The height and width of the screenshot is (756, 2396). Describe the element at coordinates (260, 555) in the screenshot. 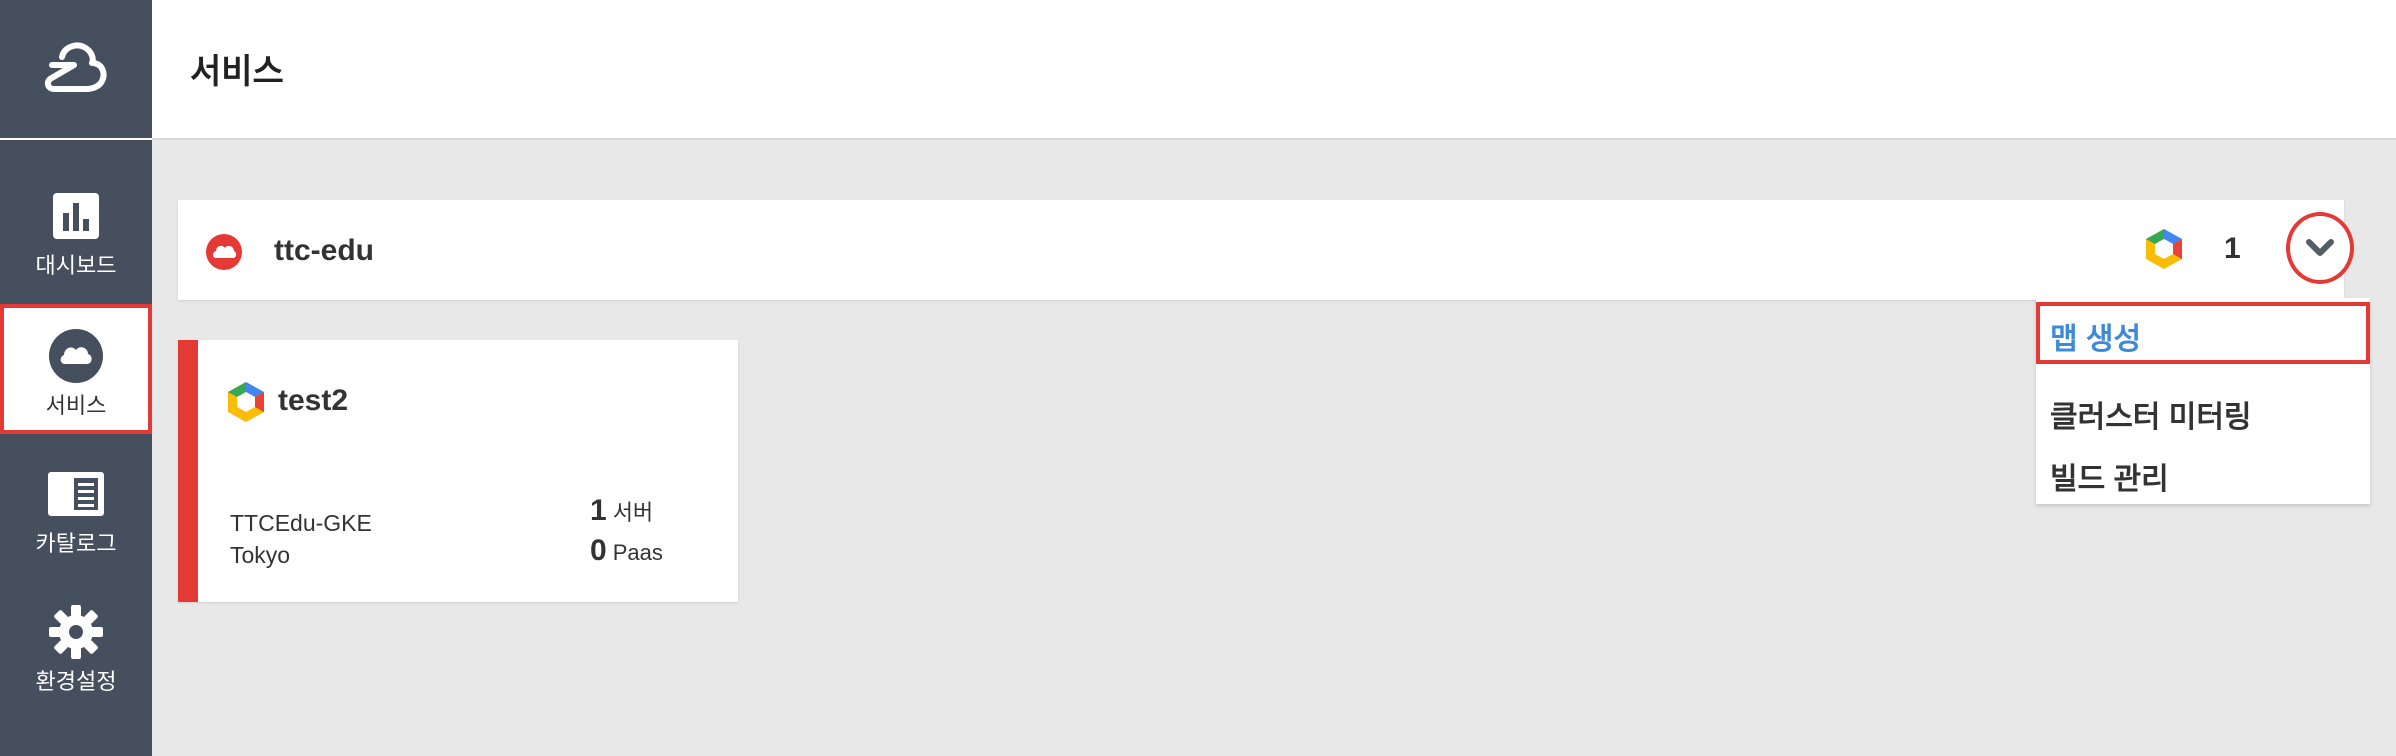

I see `cluster-region: Tokyo` at that location.